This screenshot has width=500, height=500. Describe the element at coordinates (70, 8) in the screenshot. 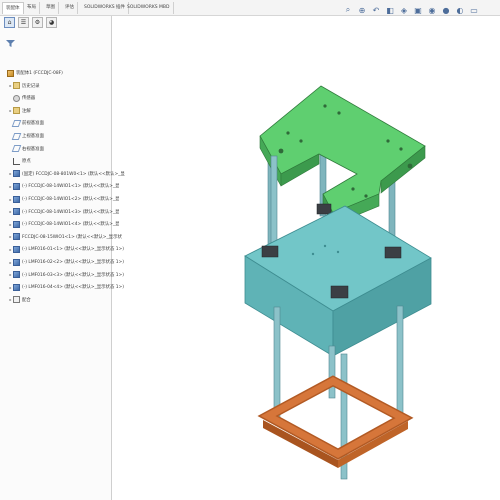

I see `tab-evaluate: 评估` at that location.